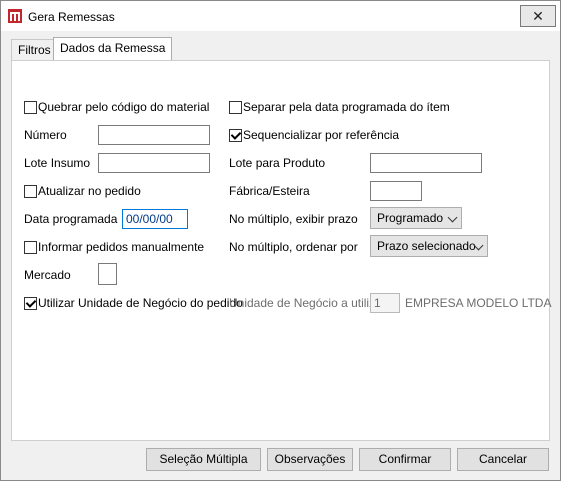 The height and width of the screenshot is (481, 561). I want to click on separar-label: Separar pela data programada do ítem, so click(346, 107).